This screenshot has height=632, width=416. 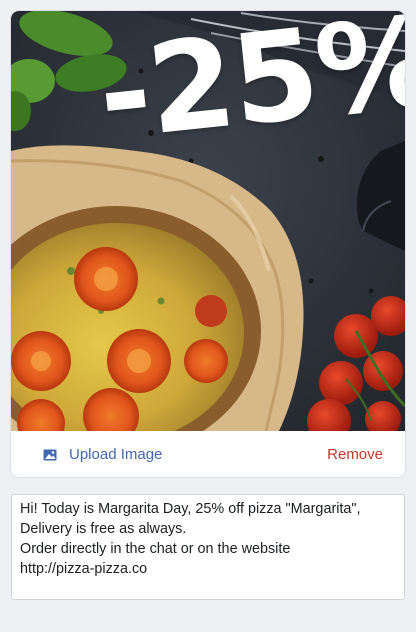 I want to click on message-line: Delivery is free as always., so click(x=103, y=529).